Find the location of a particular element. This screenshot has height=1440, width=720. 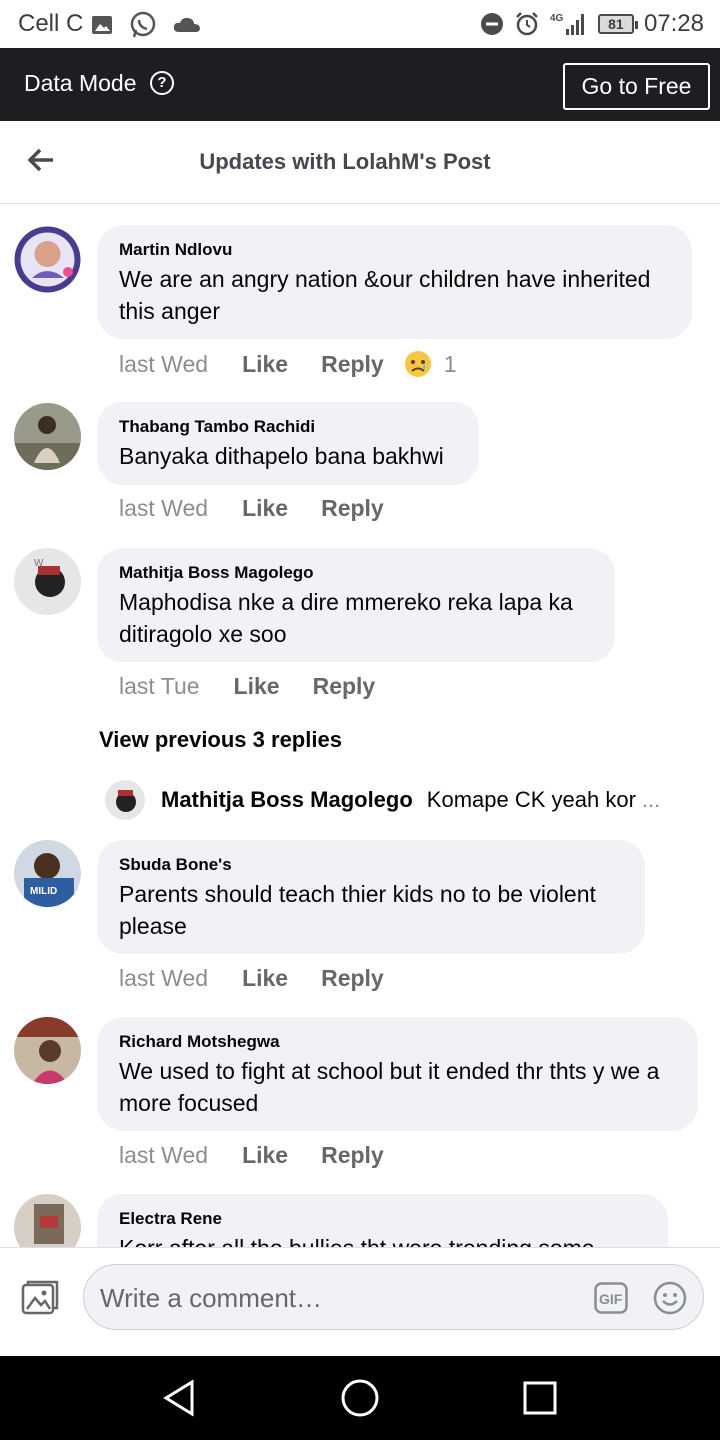

comment-author: Richard Motshegwa is located at coordinates (397, 1042).